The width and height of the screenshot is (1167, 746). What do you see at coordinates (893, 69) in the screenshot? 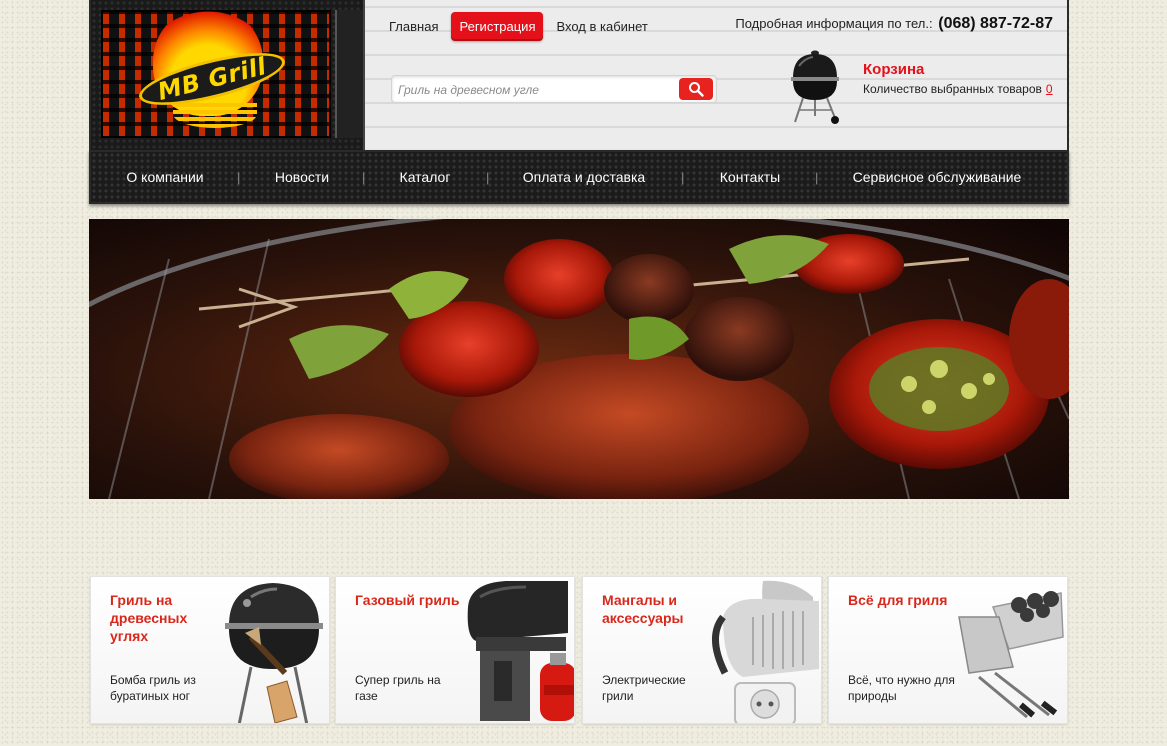
I see `cart-title: Корзина` at bounding box center [893, 69].